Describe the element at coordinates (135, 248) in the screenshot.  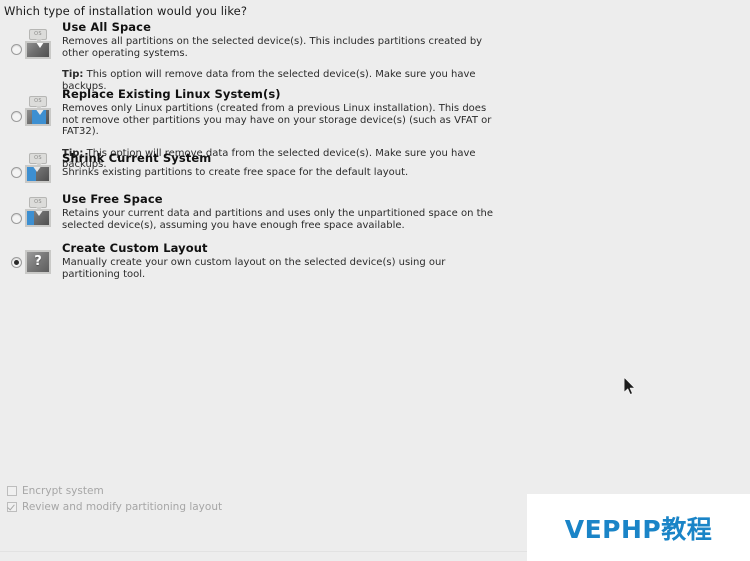
I see `option-title: Create Custom Layout` at that location.